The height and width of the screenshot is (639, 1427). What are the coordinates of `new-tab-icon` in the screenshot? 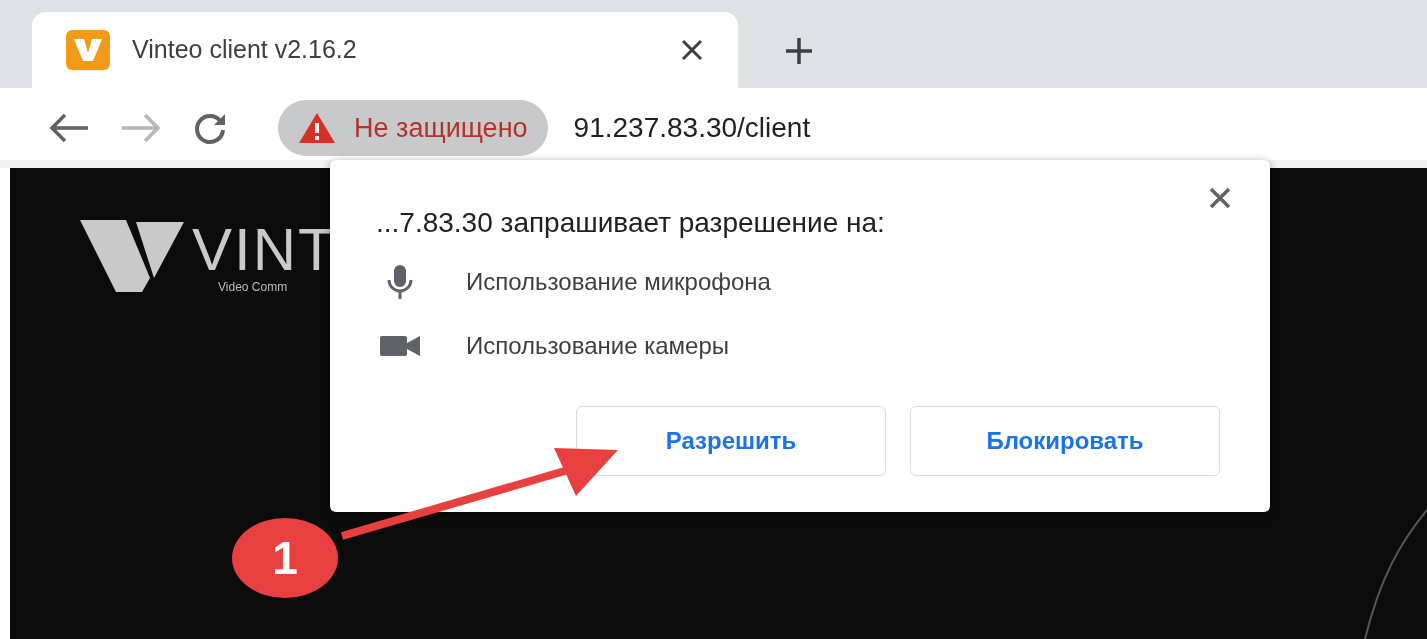 It's located at (799, 51).